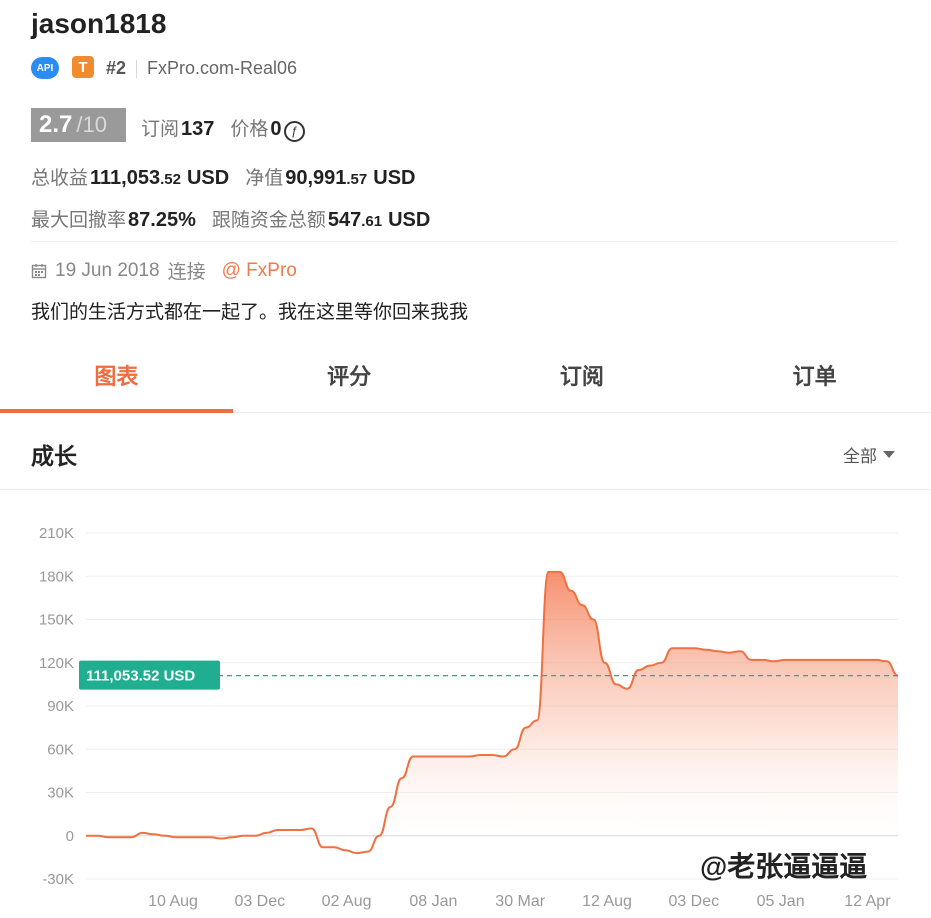 The width and height of the screenshot is (931, 918). Describe the element at coordinates (45, 68) in the screenshot. I see `api-badge-icon: API` at that location.